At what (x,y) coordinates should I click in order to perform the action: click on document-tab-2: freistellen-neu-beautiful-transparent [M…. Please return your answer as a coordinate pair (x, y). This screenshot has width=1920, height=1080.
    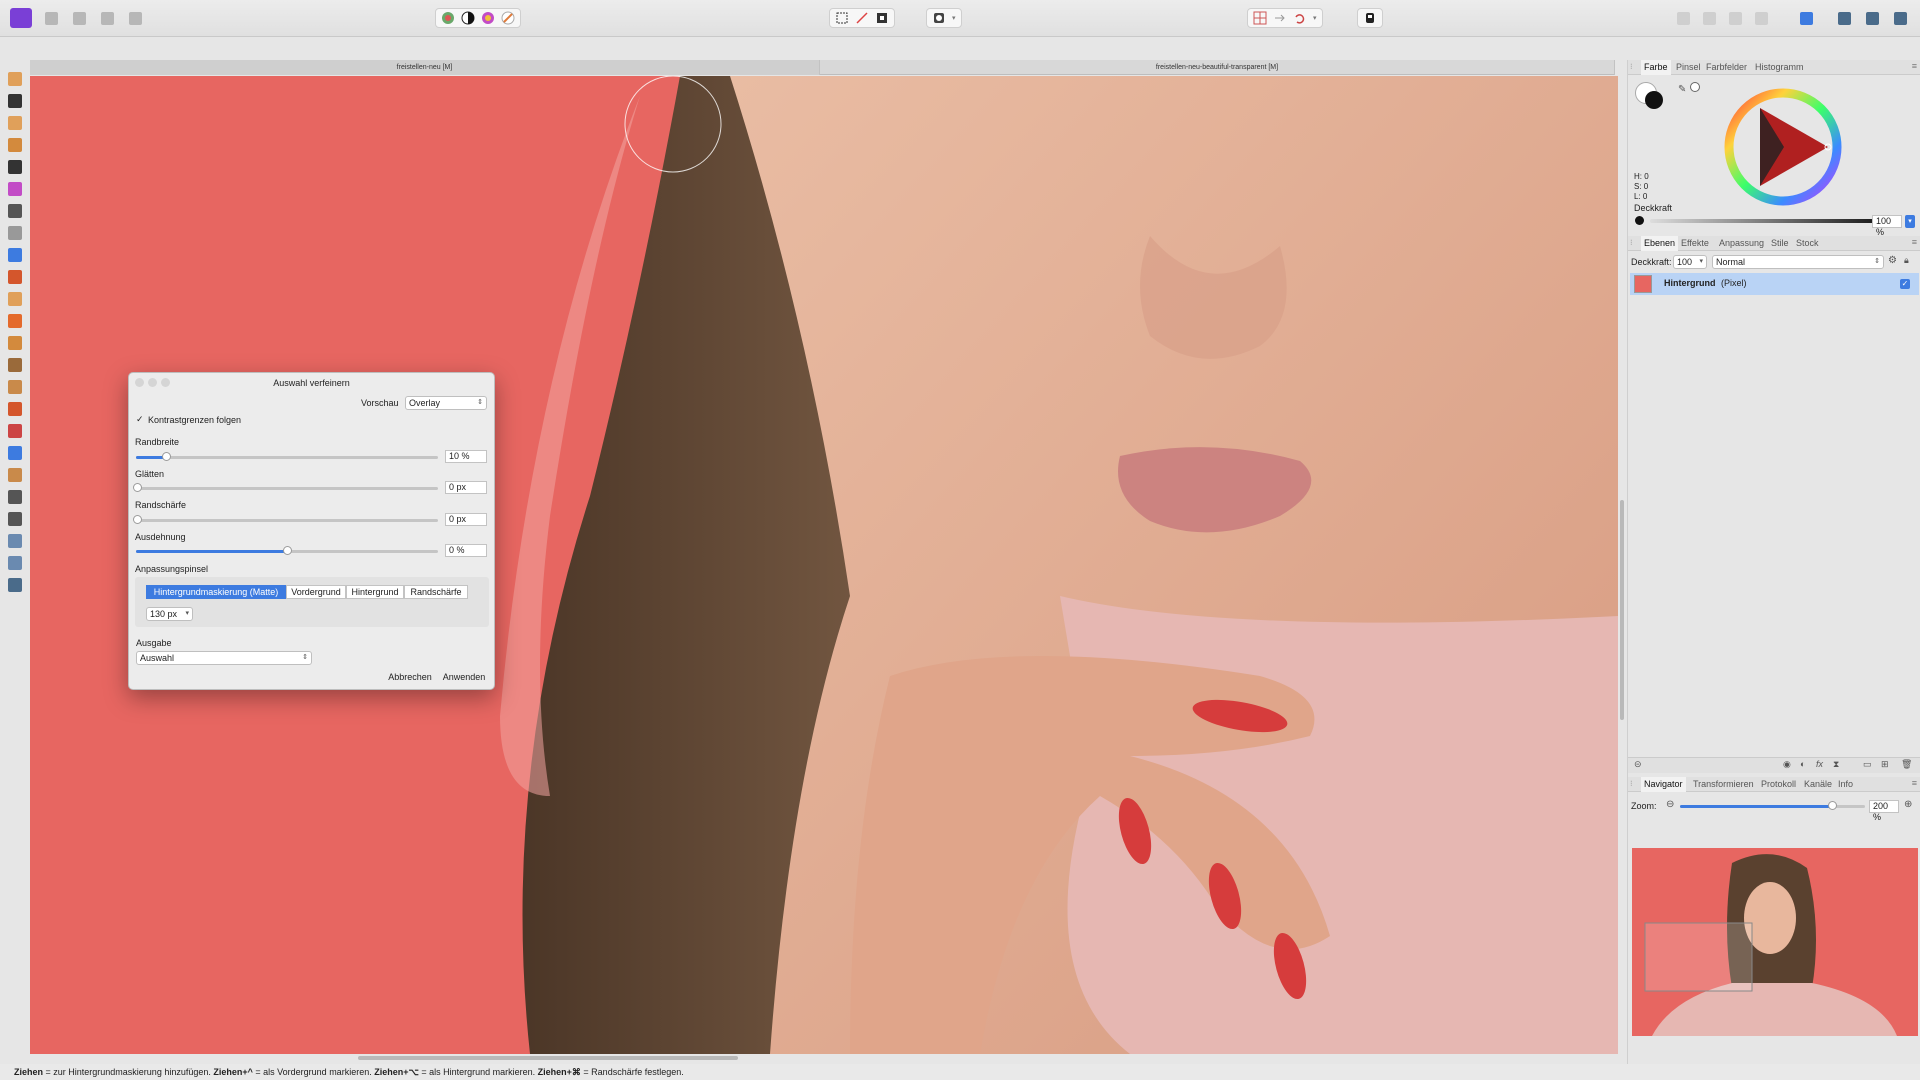
    Looking at the image, I should click on (1217, 67).